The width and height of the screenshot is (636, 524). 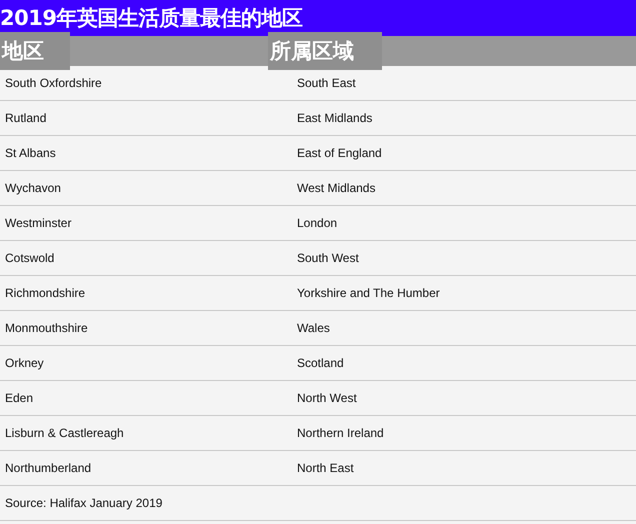 What do you see at coordinates (35, 51) in the screenshot?
I see `column-header: 地区` at bounding box center [35, 51].